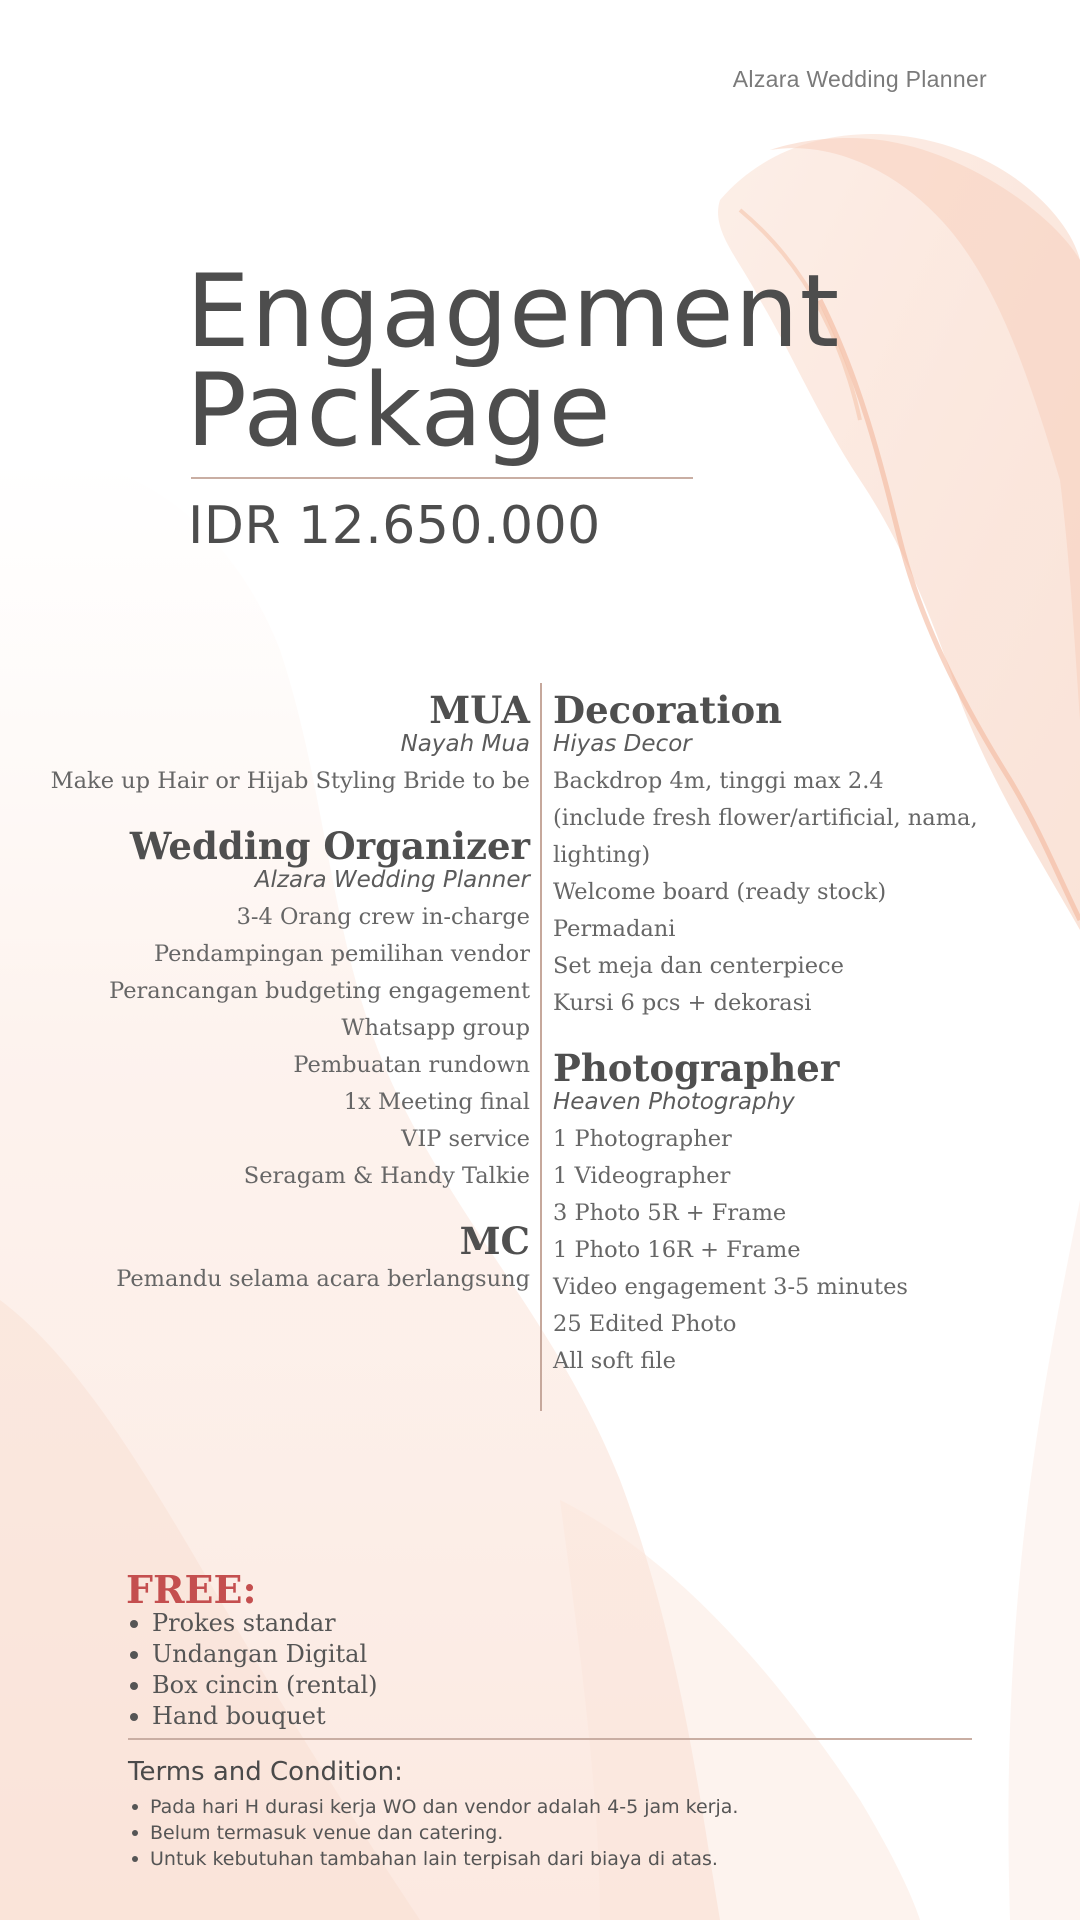 The height and width of the screenshot is (1920, 1080). Describe the element at coordinates (859, 79) in the screenshot. I see `brand-name: Alzara Wedding Planner` at that location.